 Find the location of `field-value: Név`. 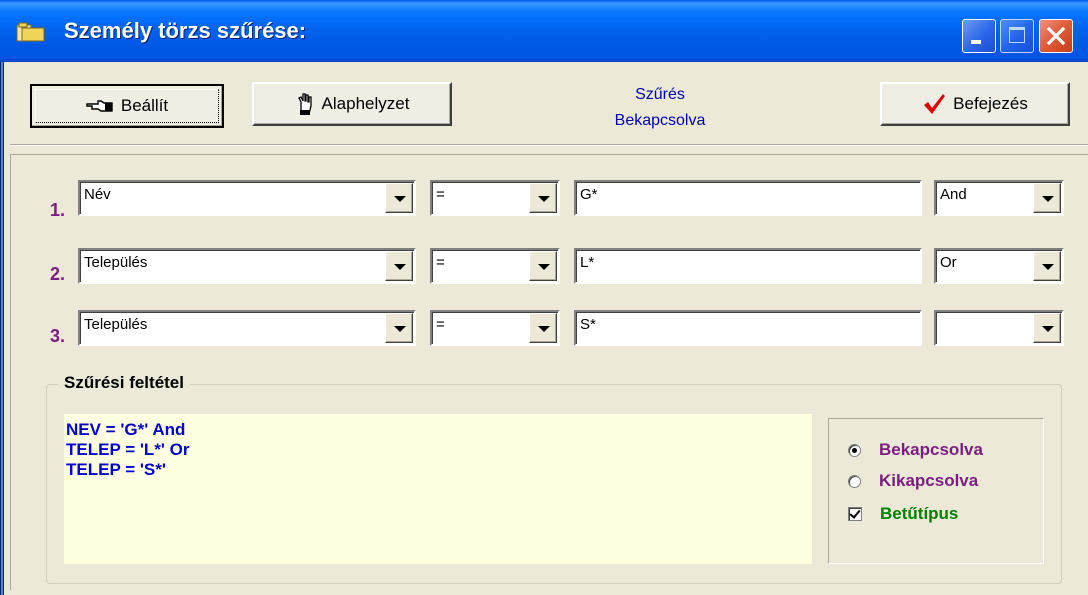

field-value: Név is located at coordinates (97, 194).